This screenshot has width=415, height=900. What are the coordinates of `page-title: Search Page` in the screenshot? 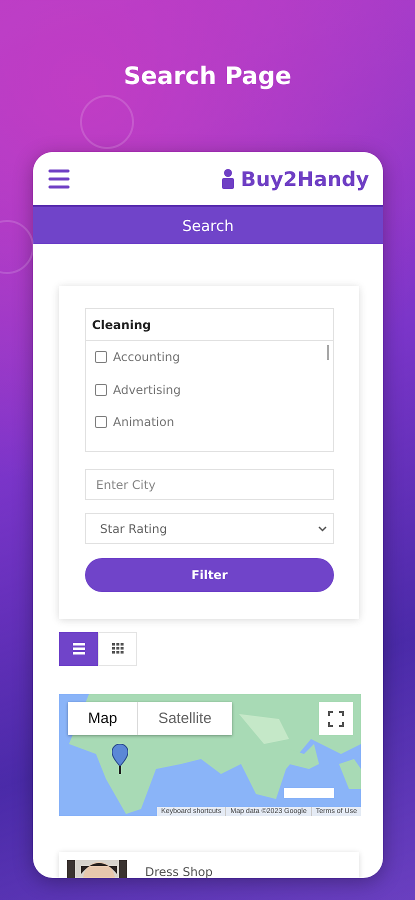 It's located at (208, 77).